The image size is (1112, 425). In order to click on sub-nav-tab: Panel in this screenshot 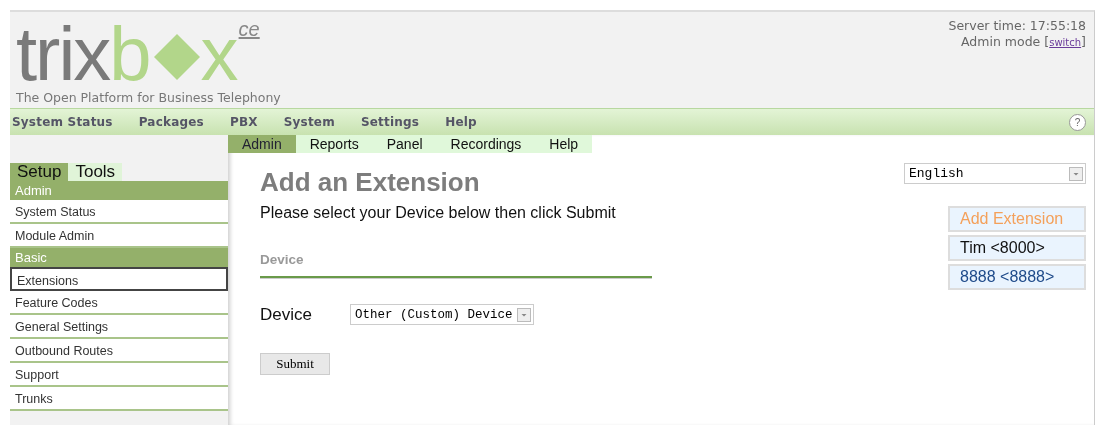, I will do `click(404, 144)`.